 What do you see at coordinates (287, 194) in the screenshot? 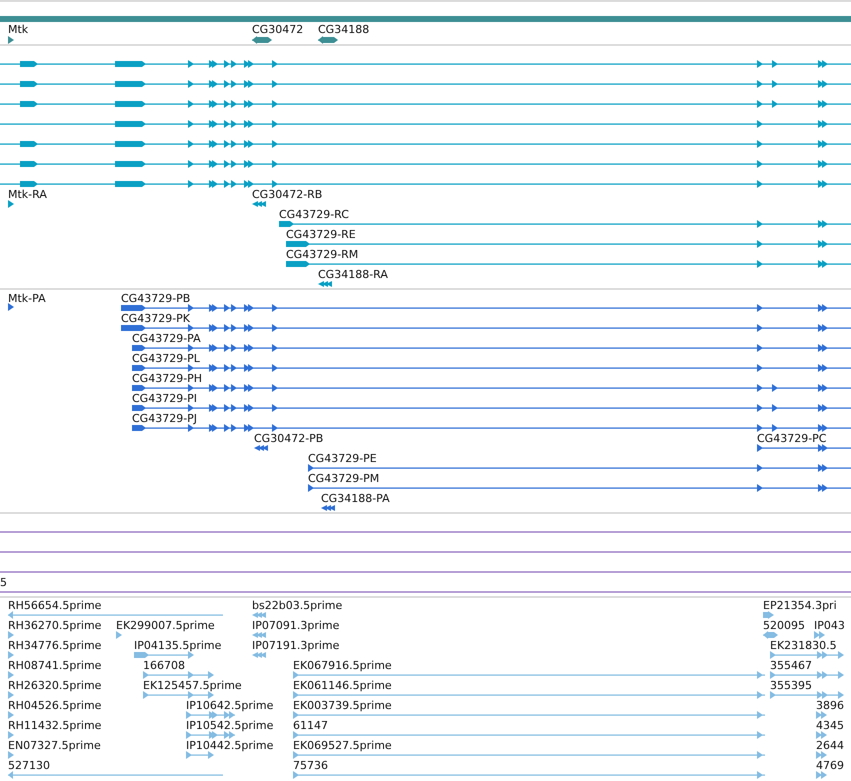
I see `feature-label: CG30472-RB` at bounding box center [287, 194].